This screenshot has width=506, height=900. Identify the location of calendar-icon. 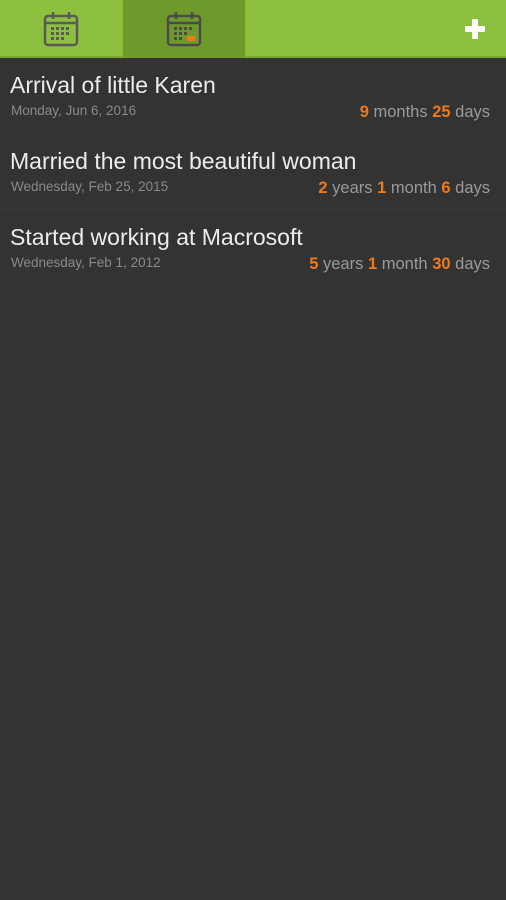
(61, 29).